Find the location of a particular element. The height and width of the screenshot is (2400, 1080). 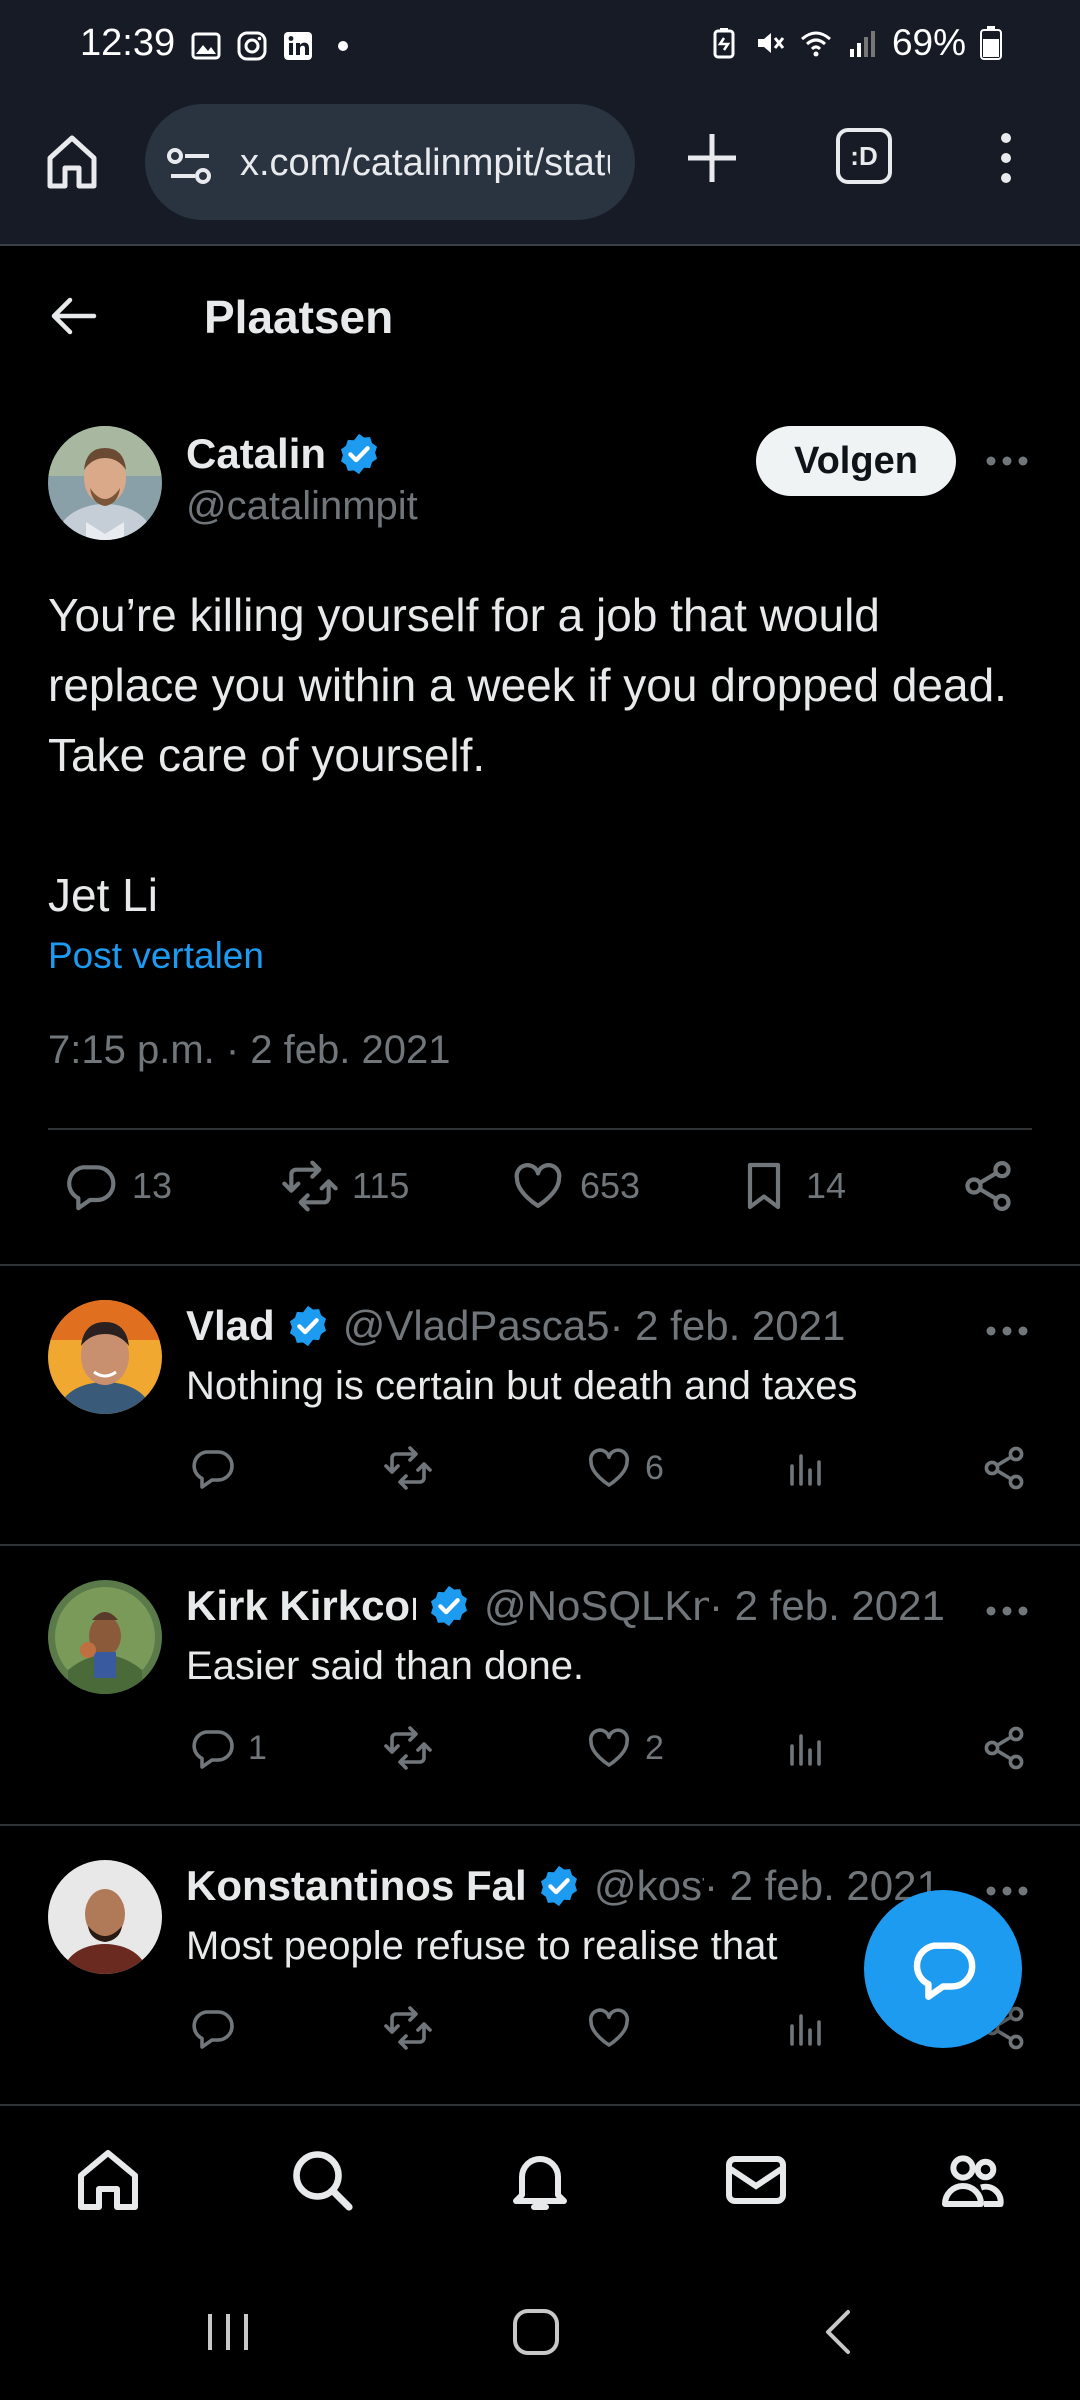

like-count: 6 is located at coordinates (654, 1467).